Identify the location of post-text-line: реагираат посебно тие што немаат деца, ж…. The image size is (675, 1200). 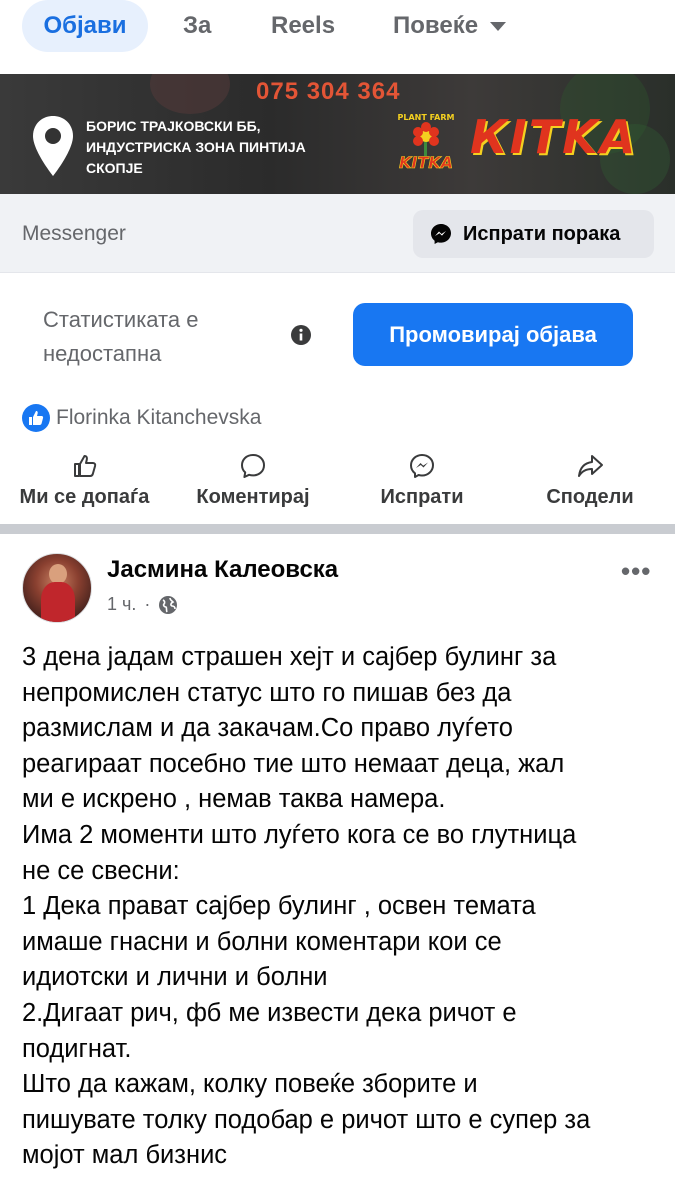
(293, 763).